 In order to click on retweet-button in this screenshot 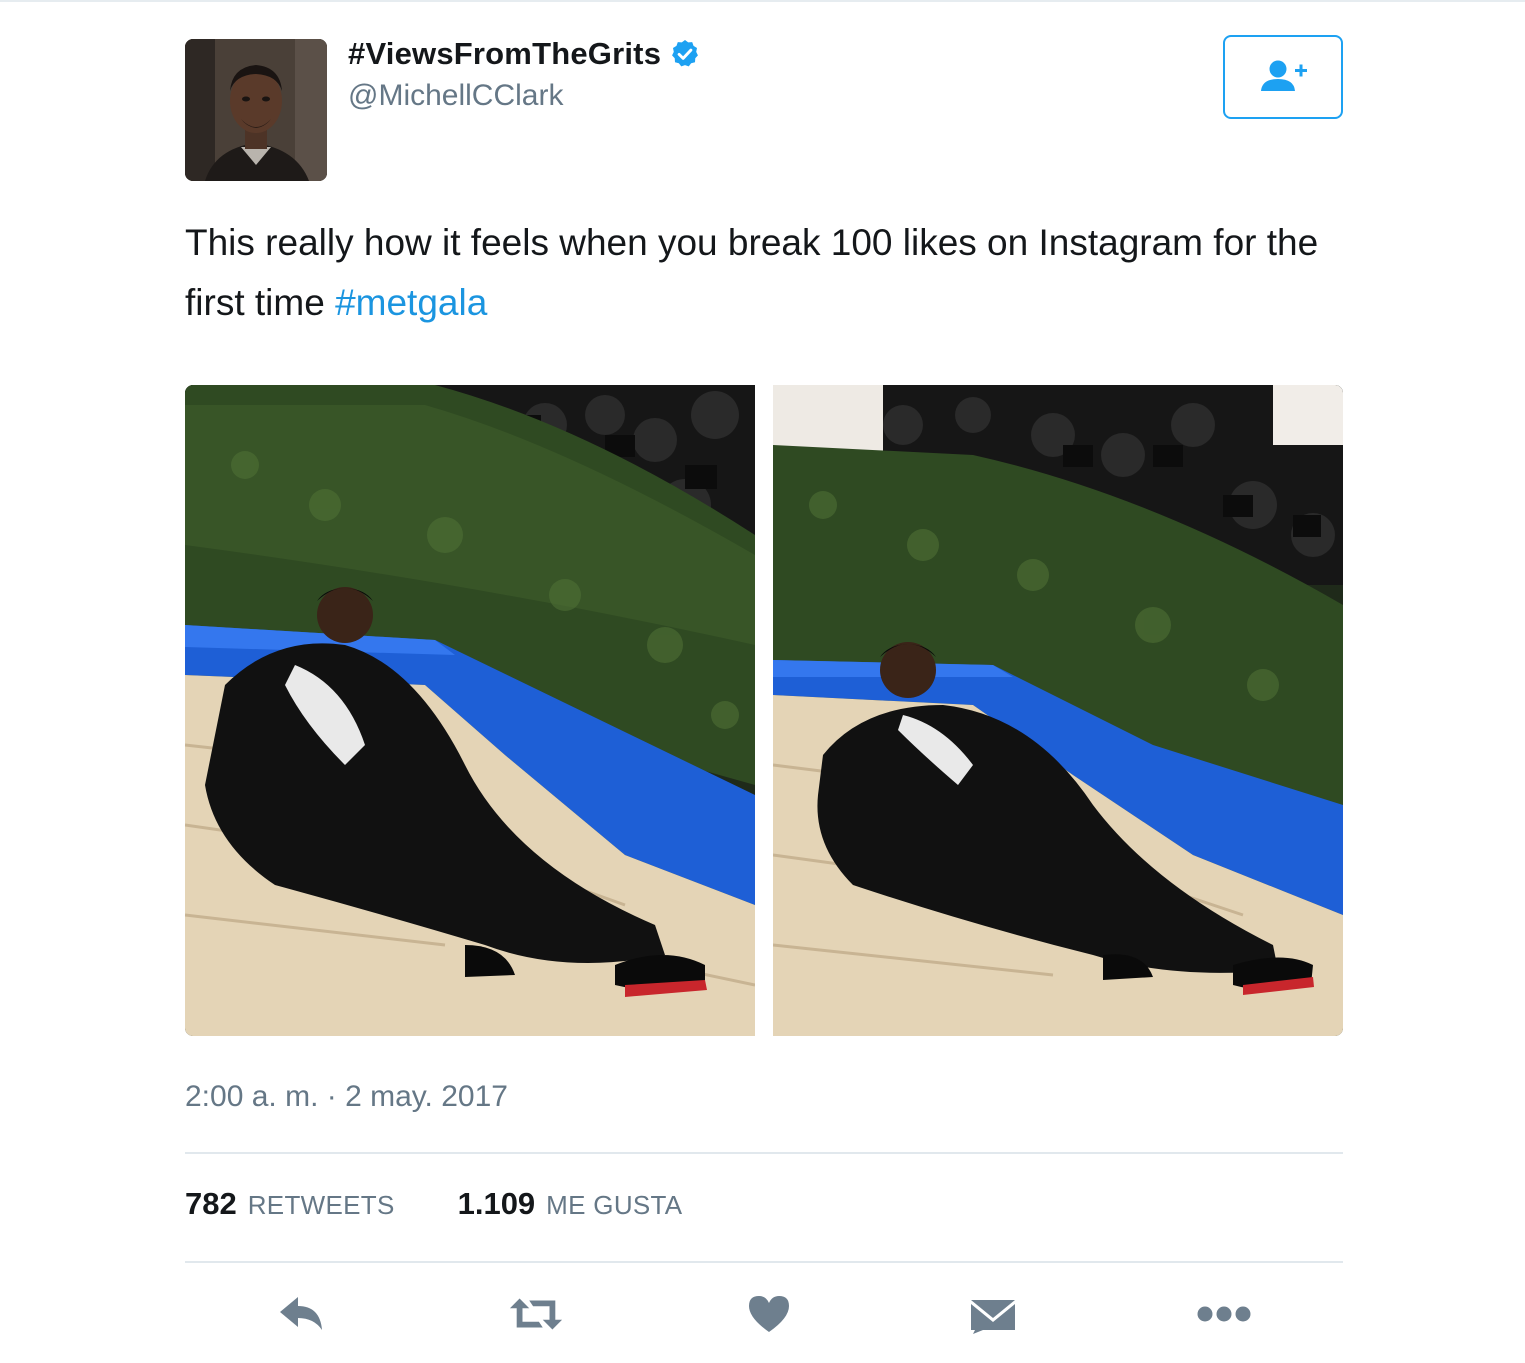, I will do `click(536, 1314)`.